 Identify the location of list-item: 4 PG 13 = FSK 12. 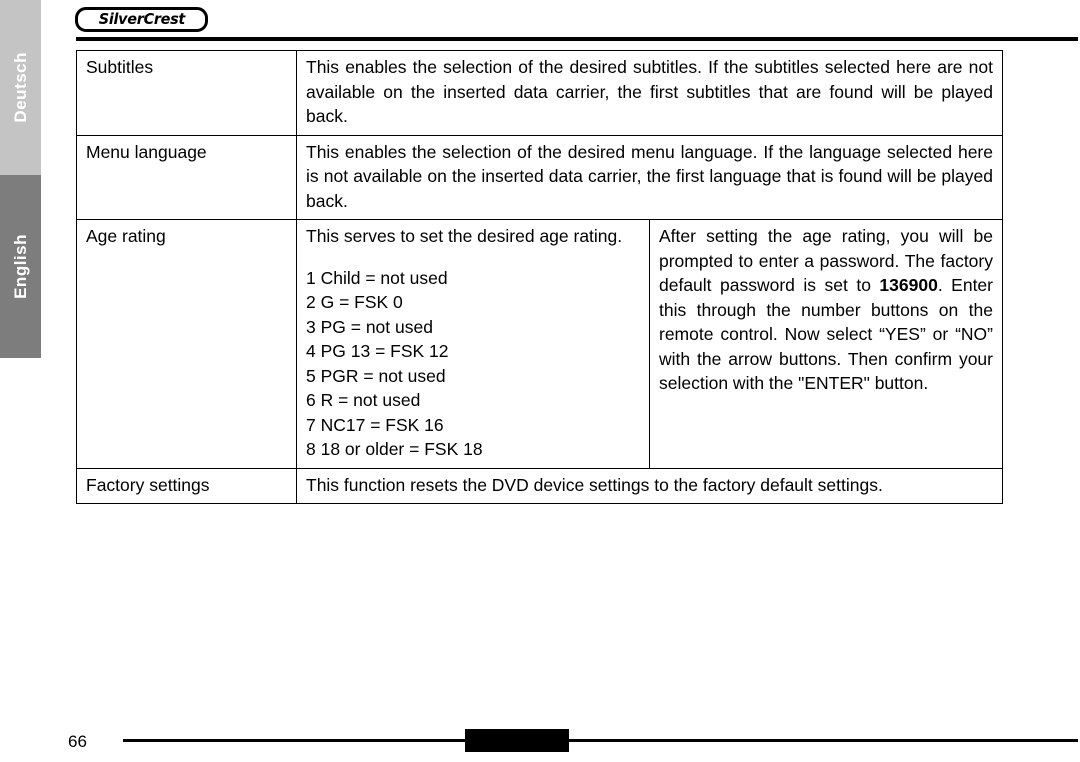
(377, 351).